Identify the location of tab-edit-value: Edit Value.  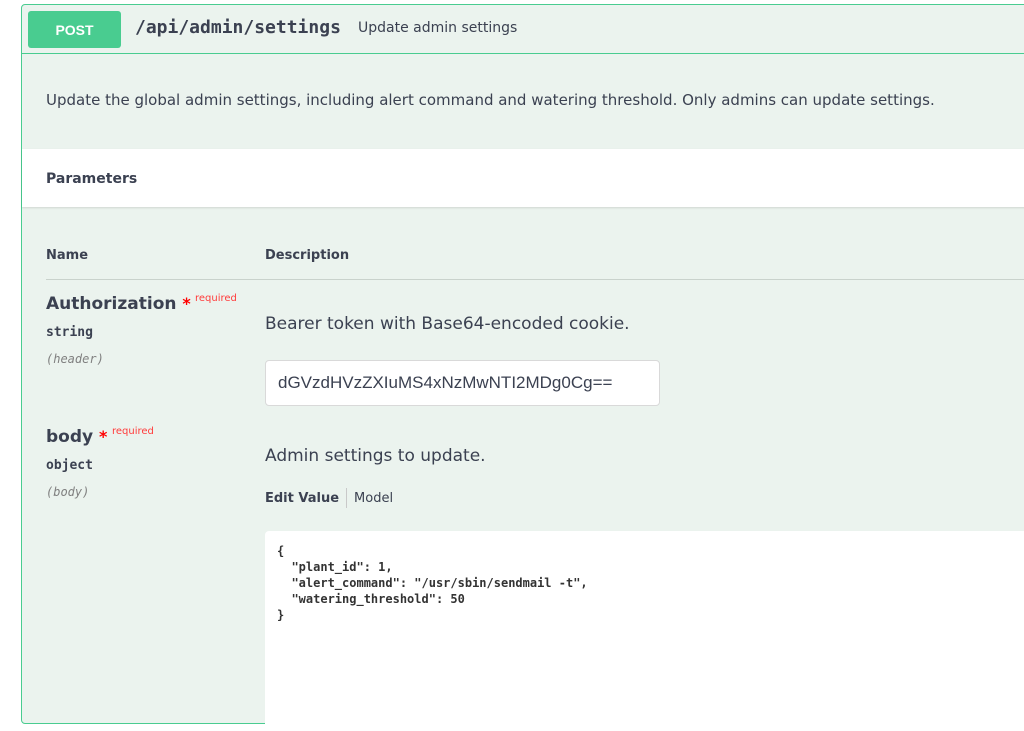
(302, 498).